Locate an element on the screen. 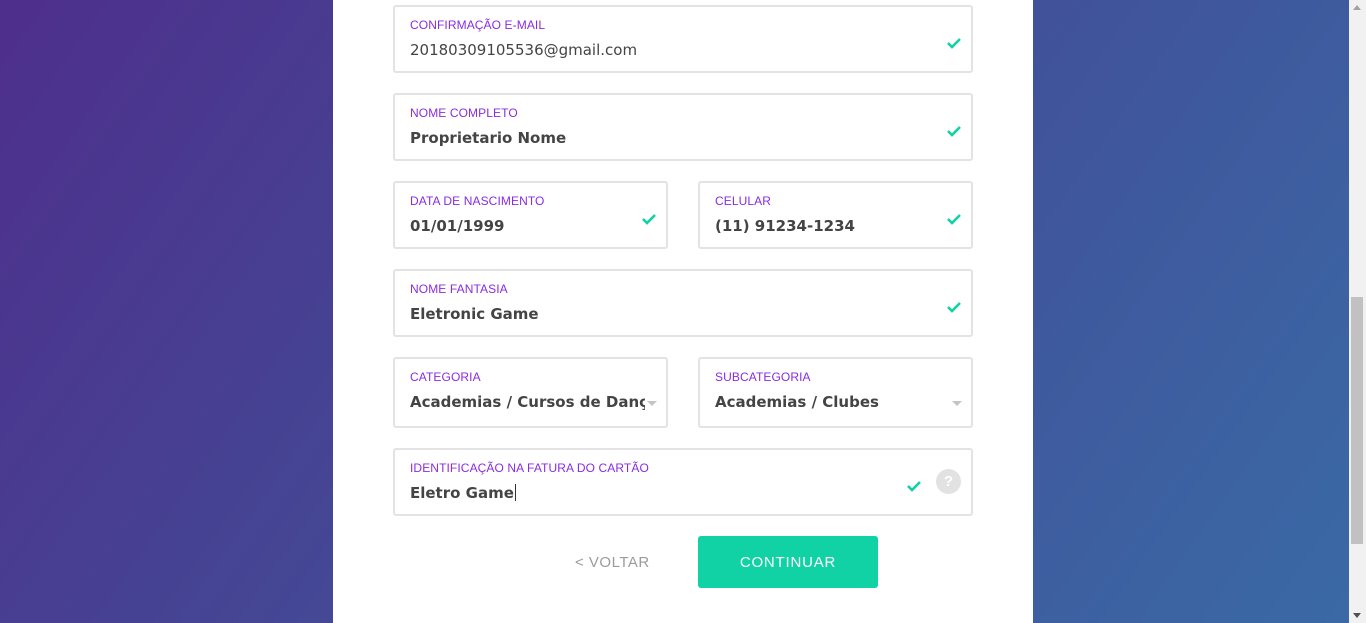 The image size is (1366, 623). trade-name-label: NOME FANTASIA is located at coordinates (459, 289).